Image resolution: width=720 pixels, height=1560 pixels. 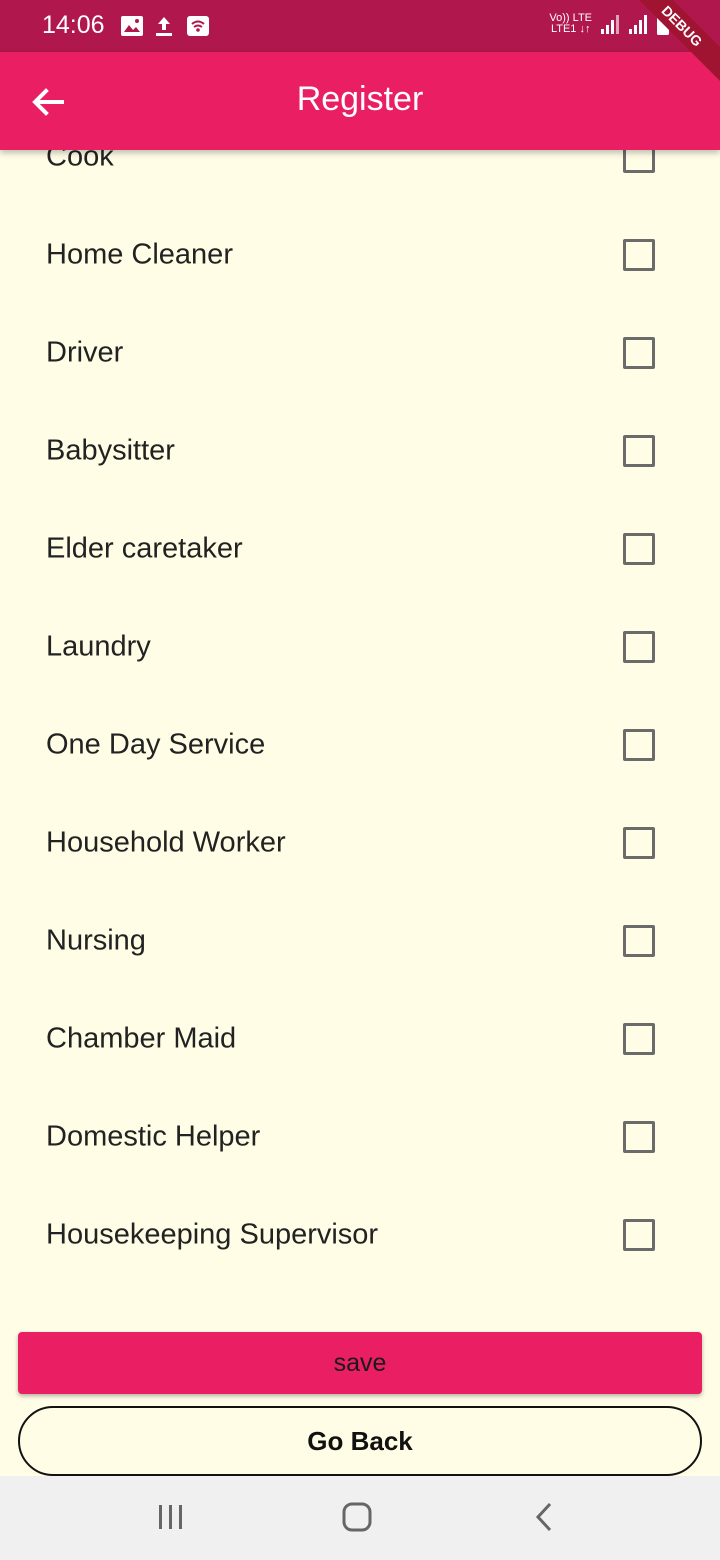 I want to click on list-item-babysitter: Babysitter, so click(x=360, y=451).